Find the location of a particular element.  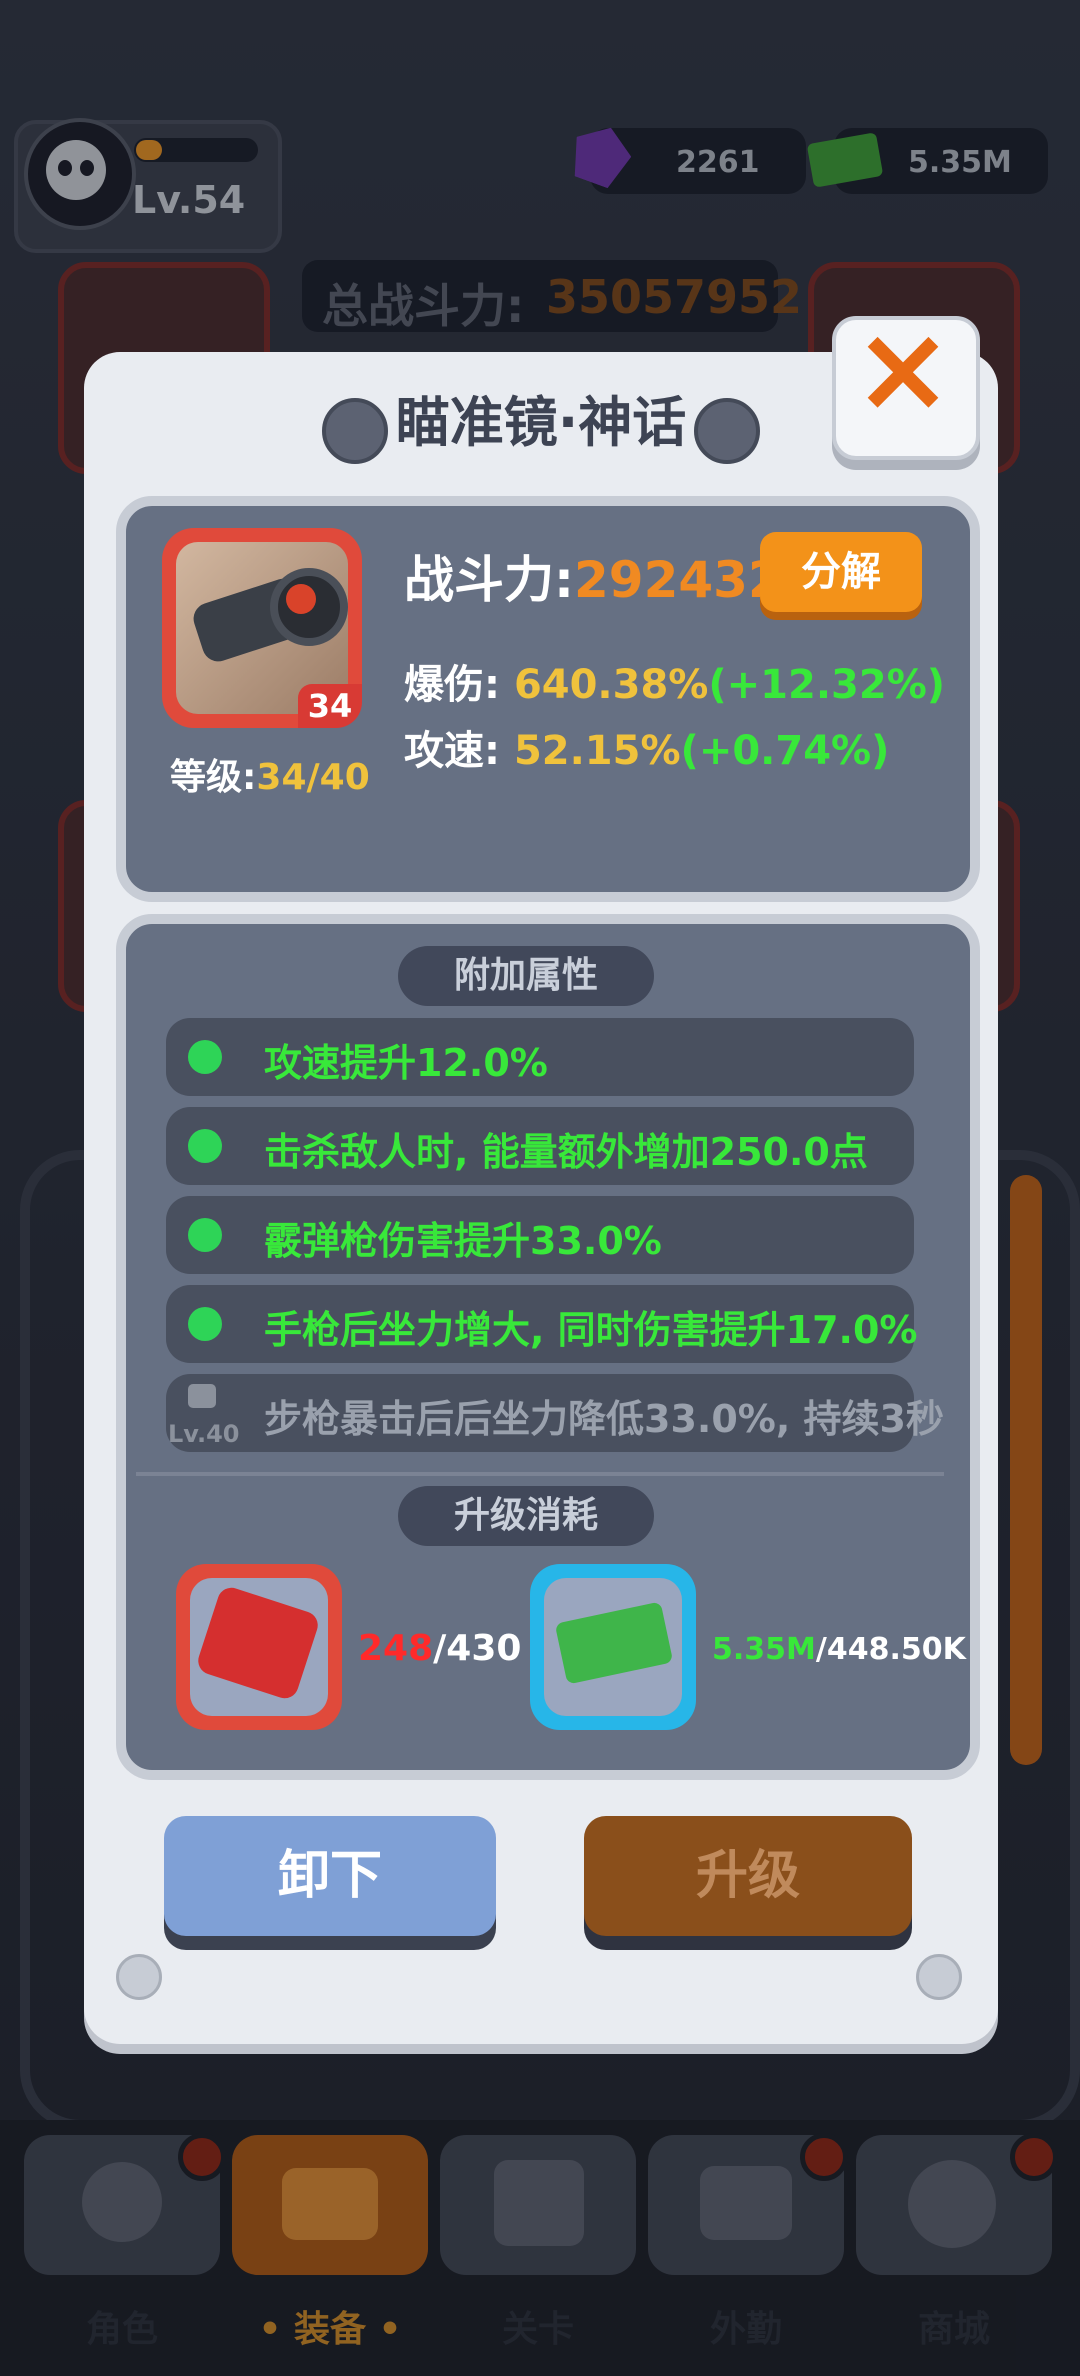

lock-icon is located at coordinates (202, 1396).